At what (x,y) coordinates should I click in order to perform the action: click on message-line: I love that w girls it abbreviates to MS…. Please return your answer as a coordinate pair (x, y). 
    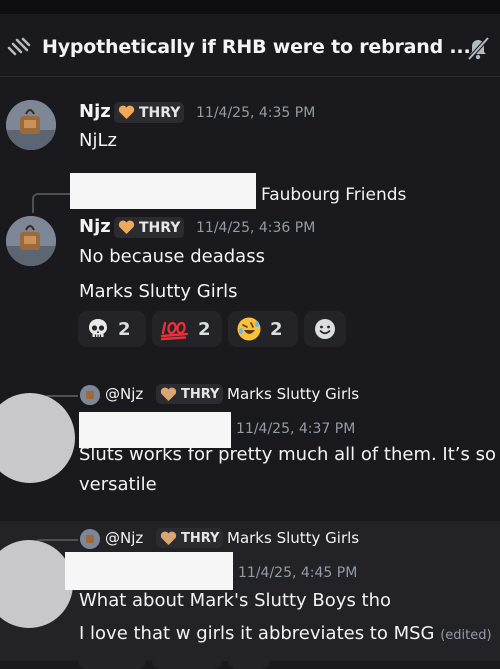
    Looking at the image, I should click on (257, 633).